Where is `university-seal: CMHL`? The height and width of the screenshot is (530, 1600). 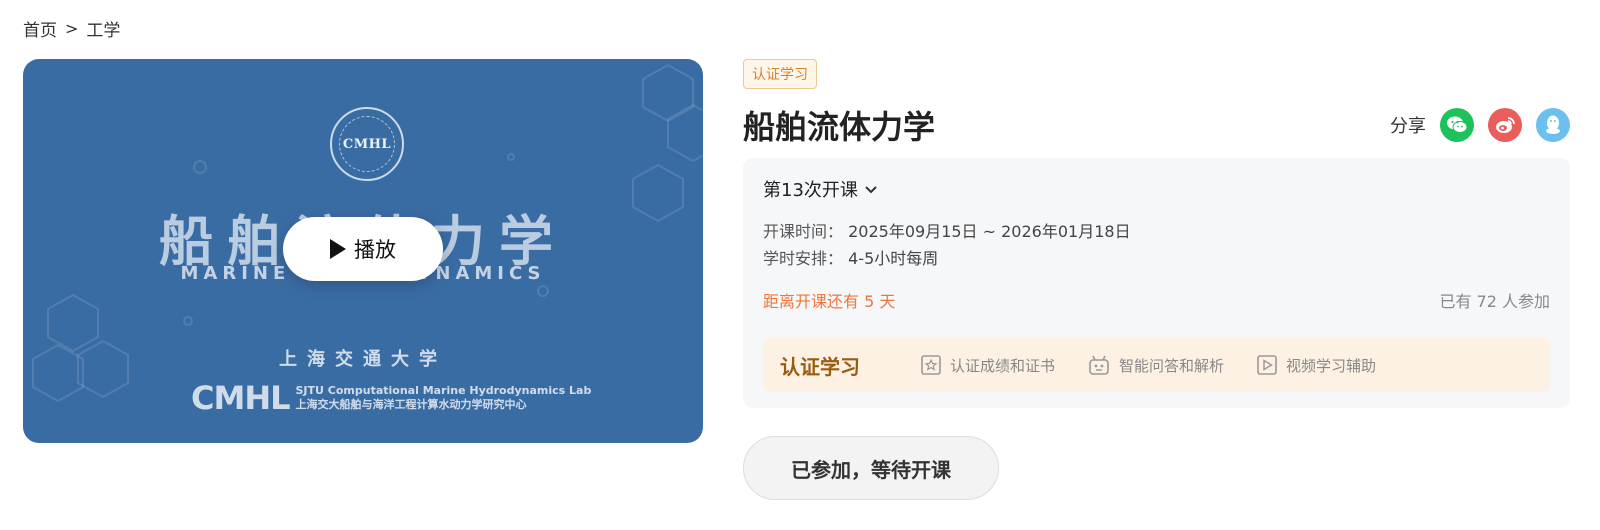 university-seal: CMHL is located at coordinates (367, 144).